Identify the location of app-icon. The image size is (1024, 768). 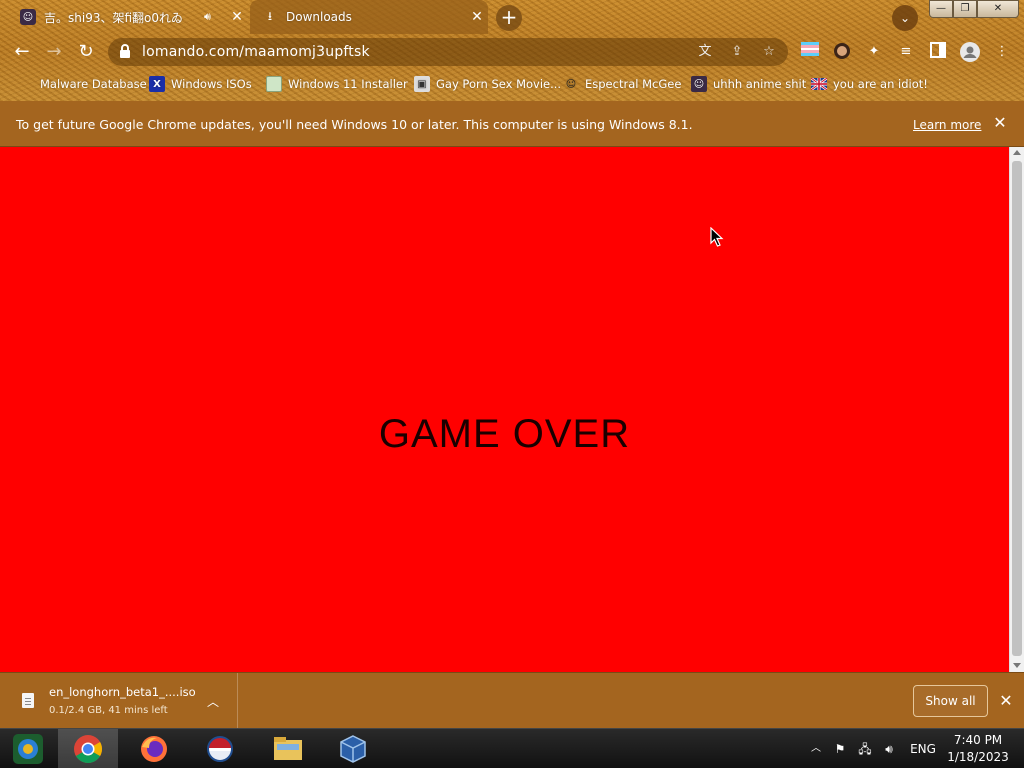
(27, 748).